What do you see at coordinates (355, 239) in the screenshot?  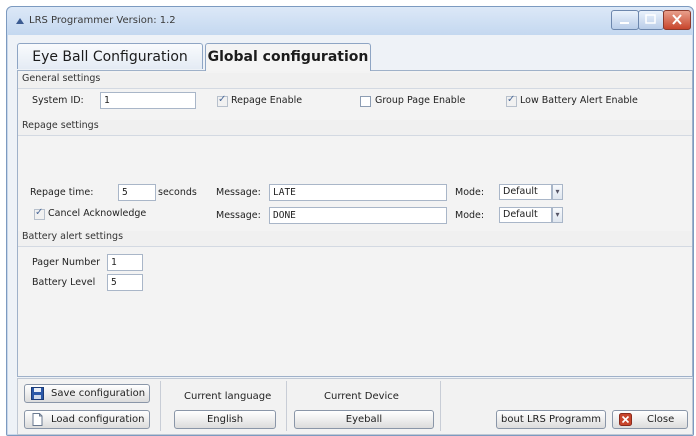 I see `battery-alert-settings-heading: Battery alert settings` at bounding box center [355, 239].